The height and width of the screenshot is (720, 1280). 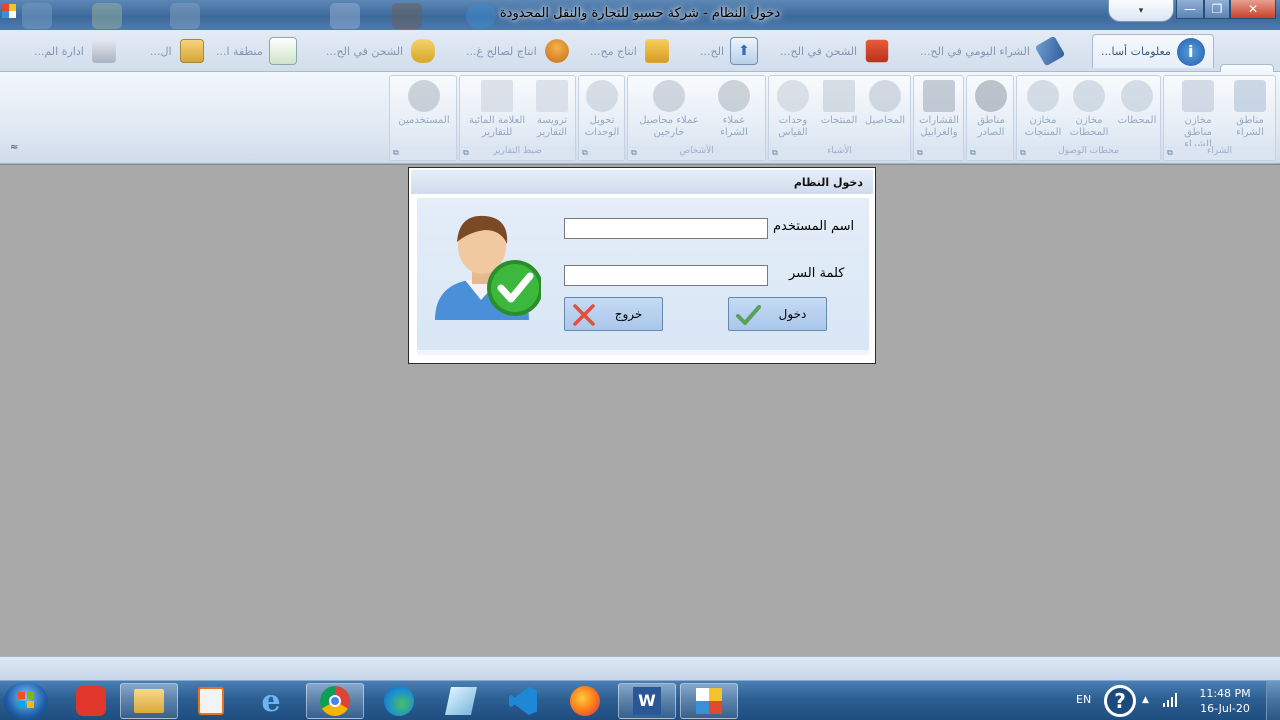 What do you see at coordinates (839, 153) in the screenshot?
I see `ribbon-group-label: الأشياء` at bounding box center [839, 153].